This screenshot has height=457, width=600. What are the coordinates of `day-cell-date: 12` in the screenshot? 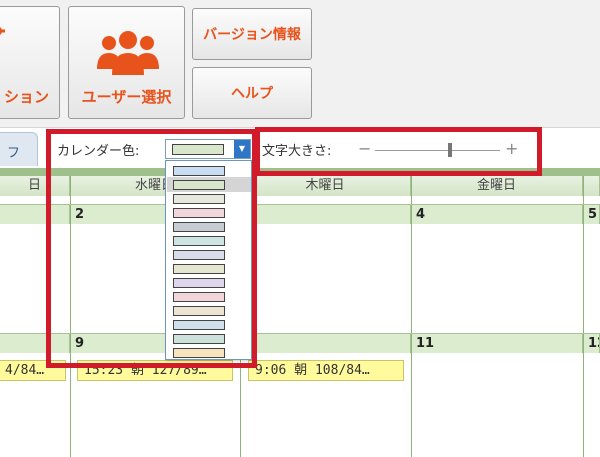 It's located at (591, 343).